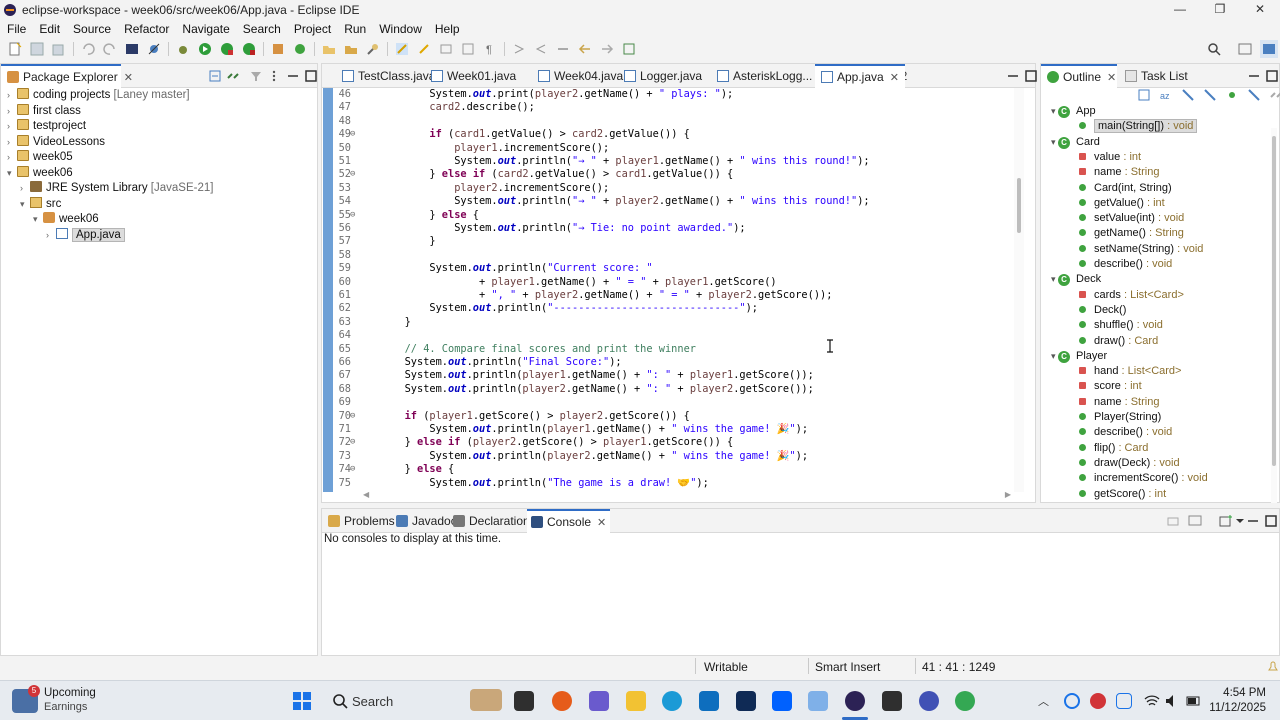 The width and height of the screenshot is (1280, 720). What do you see at coordinates (263, 29) in the screenshot?
I see `menu-search: Search` at bounding box center [263, 29].